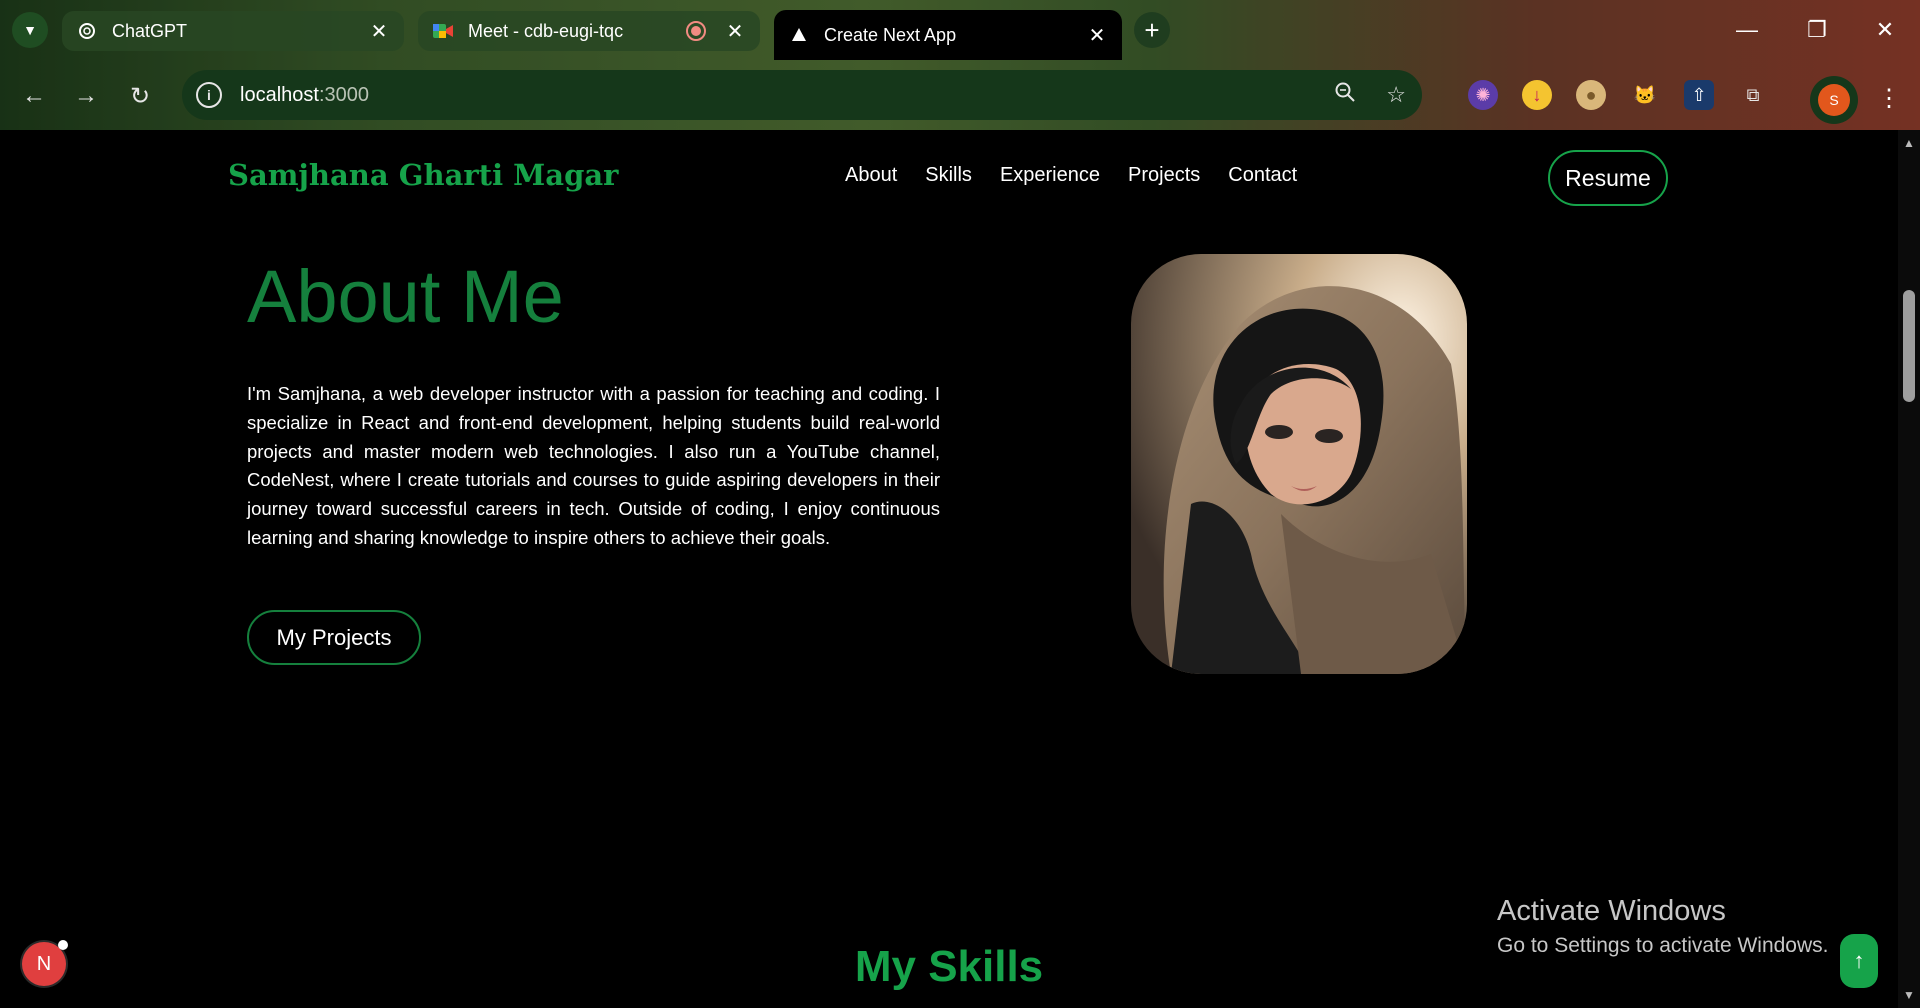 Image resolution: width=1920 pixels, height=1008 pixels. Describe the element at coordinates (1611, 911) in the screenshot. I see `activate-line-1: Activate Windows` at that location.